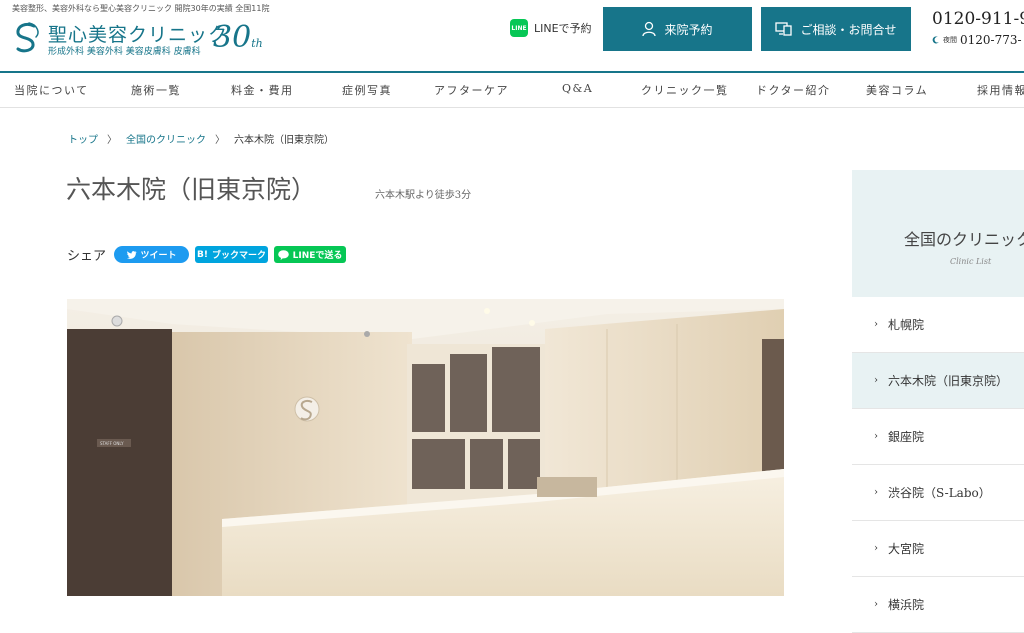  Describe the element at coordinates (897, 90) in the screenshot. I see `nav-item-column: 美容コラム` at that location.